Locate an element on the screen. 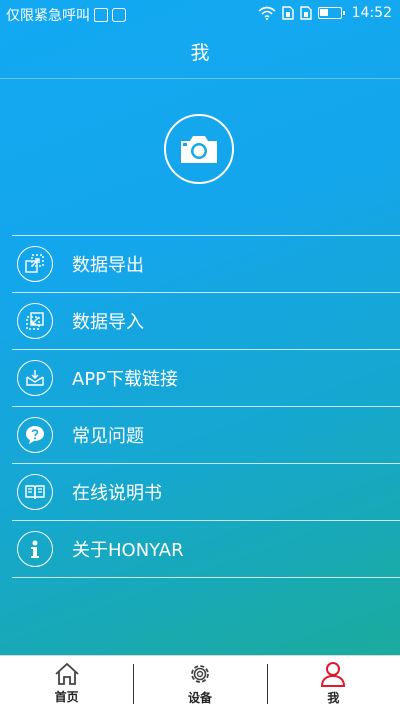  battery-icon is located at coordinates (331, 13).